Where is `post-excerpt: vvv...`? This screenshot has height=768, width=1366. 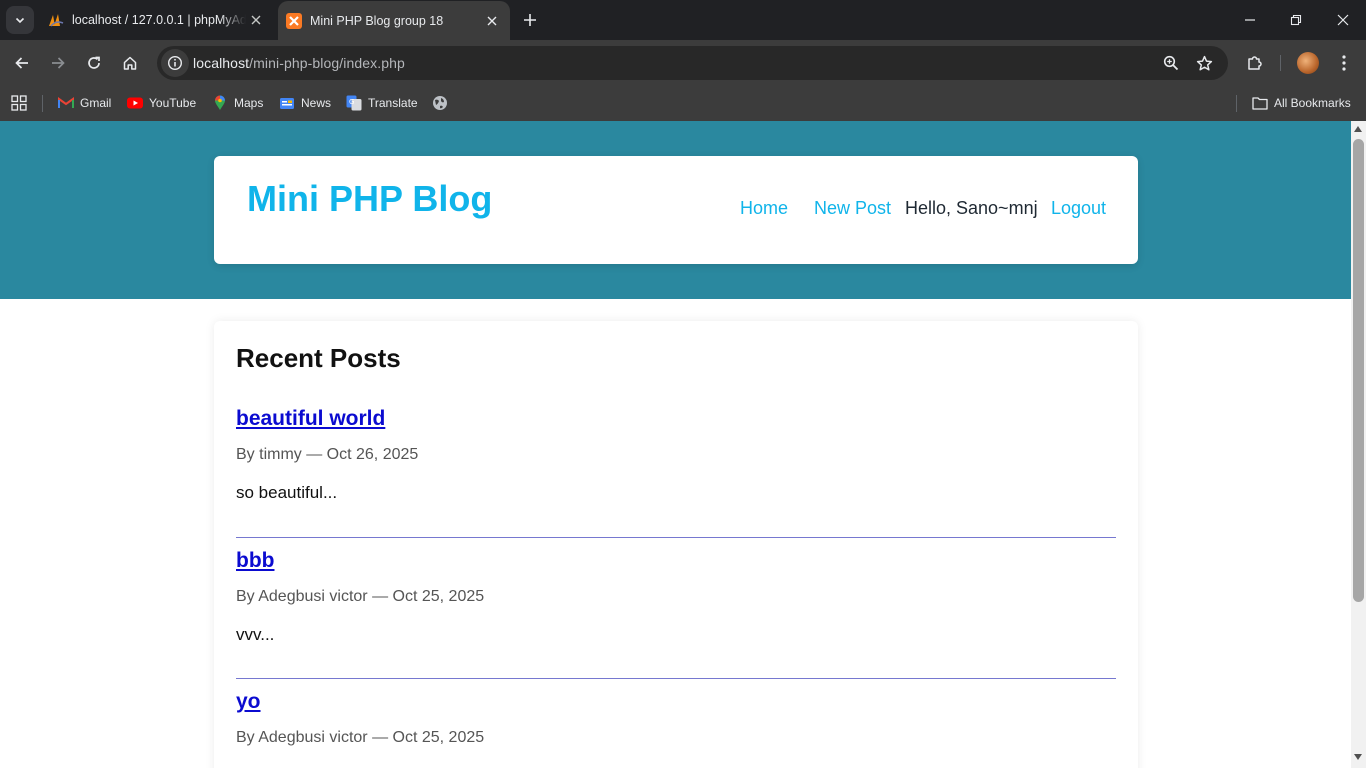 post-excerpt: vvv... is located at coordinates (255, 634).